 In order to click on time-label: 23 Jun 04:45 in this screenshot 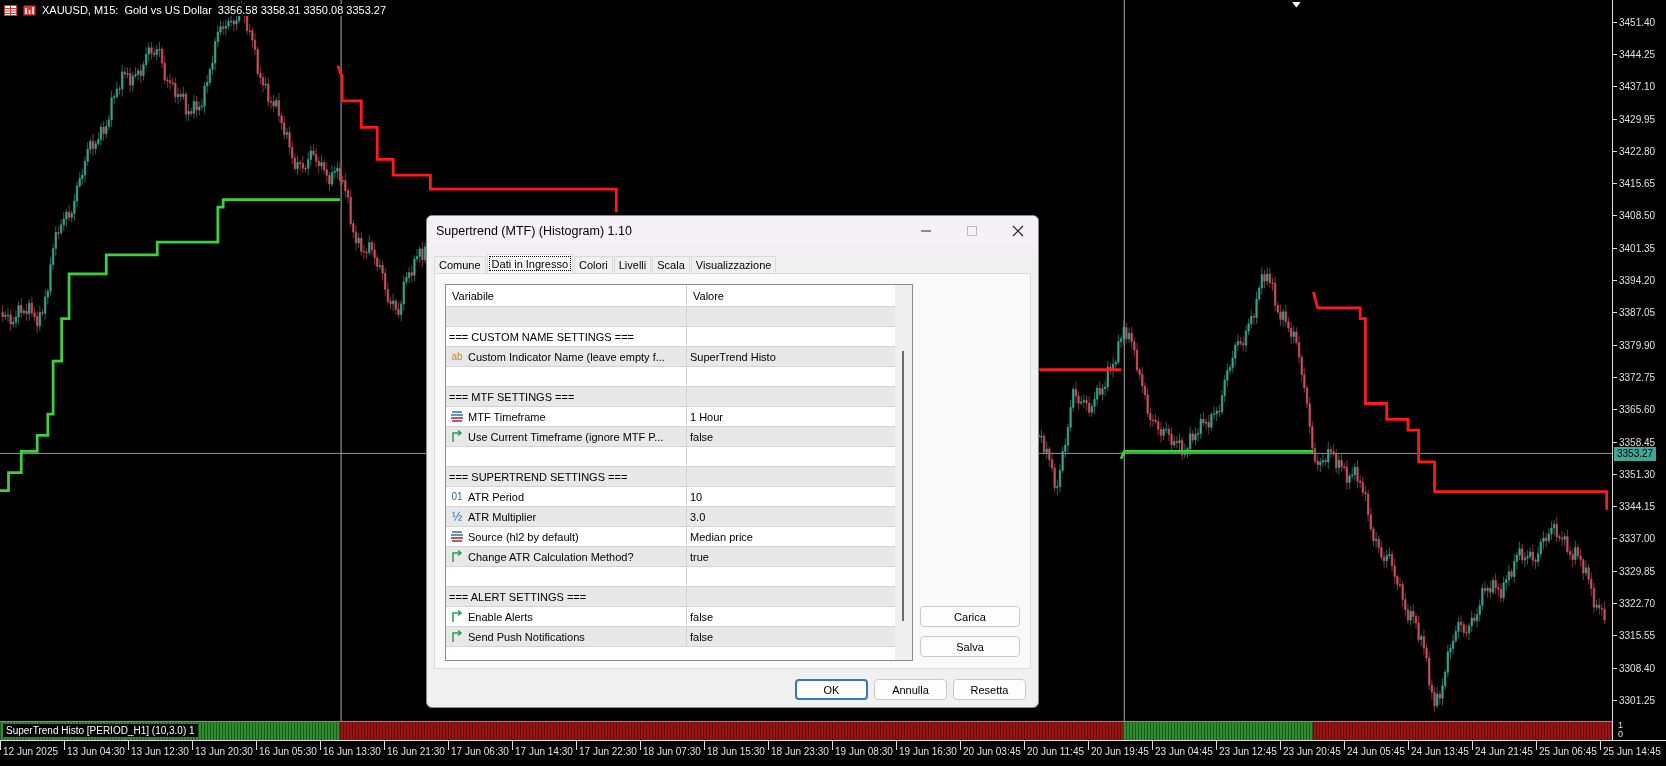, I will do `click(1184, 751)`.